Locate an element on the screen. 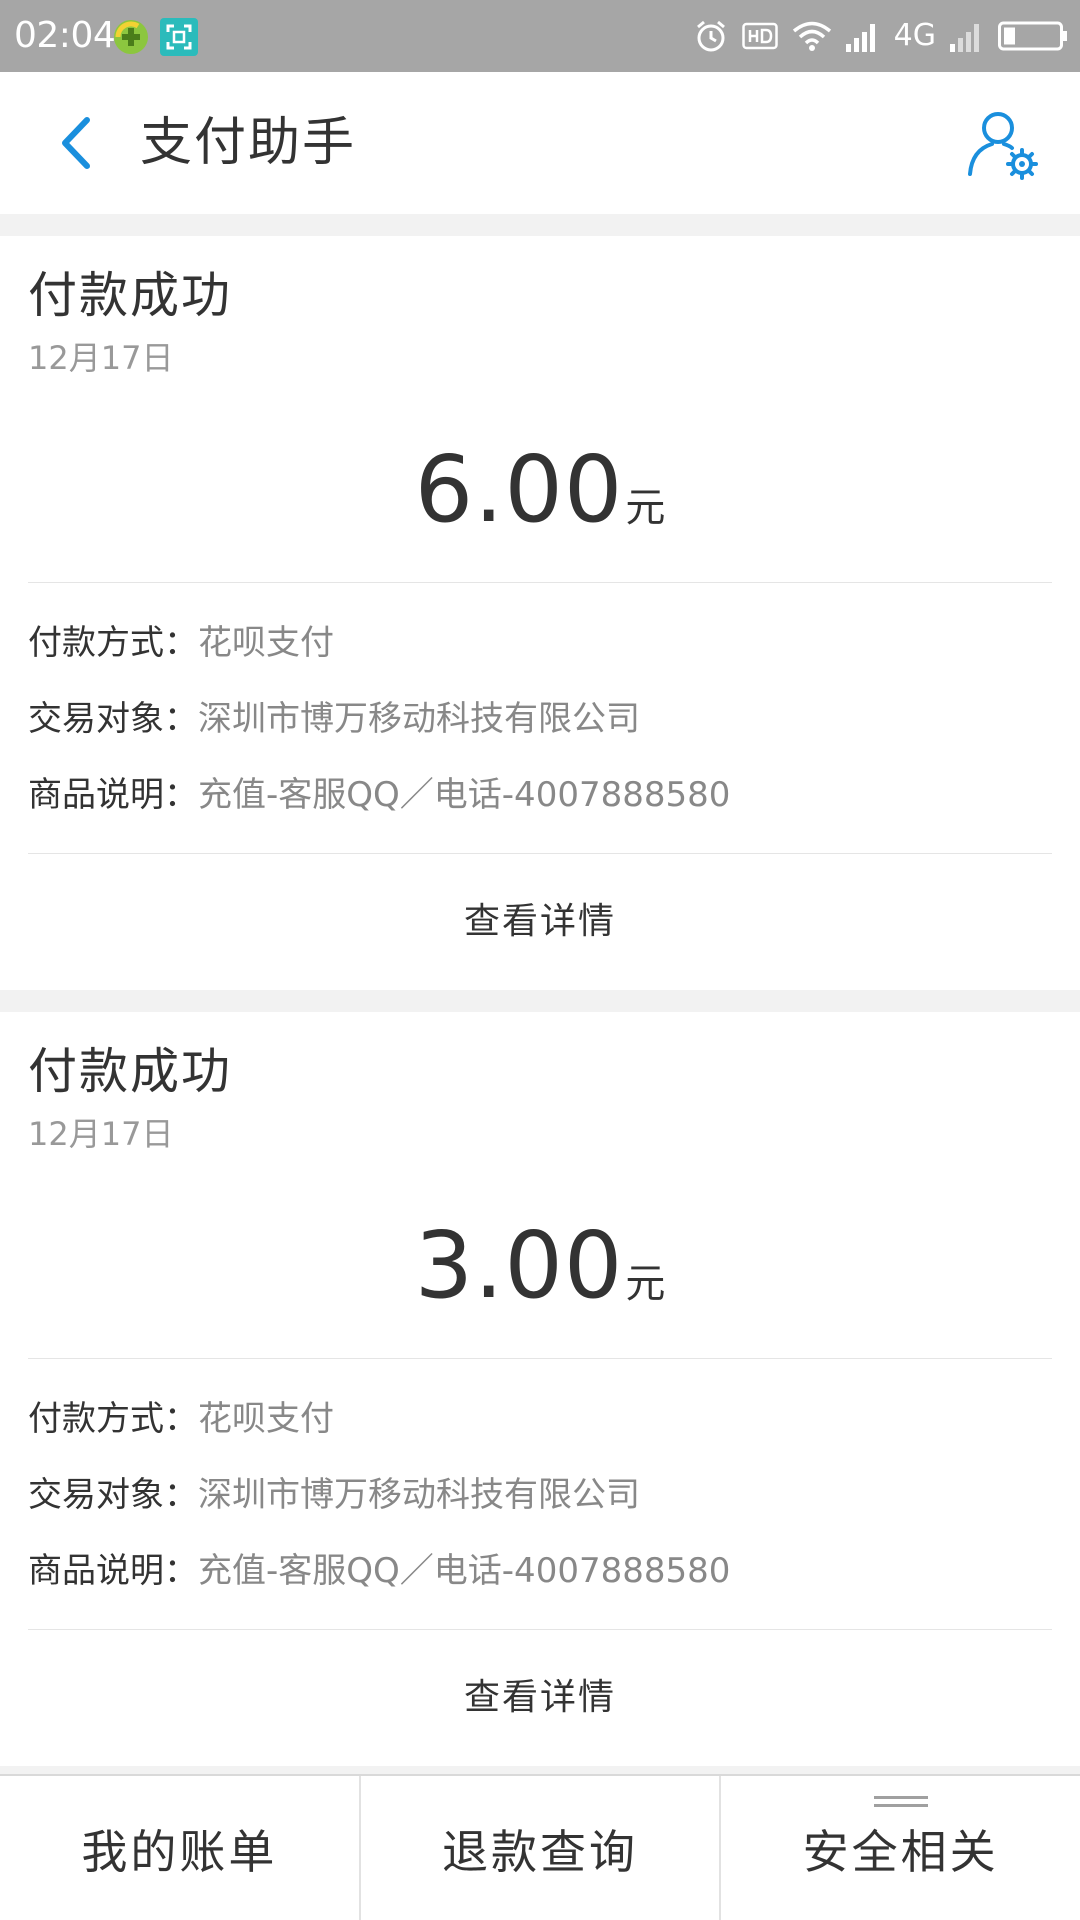  amount-value: 6.00 is located at coordinates (519, 489).